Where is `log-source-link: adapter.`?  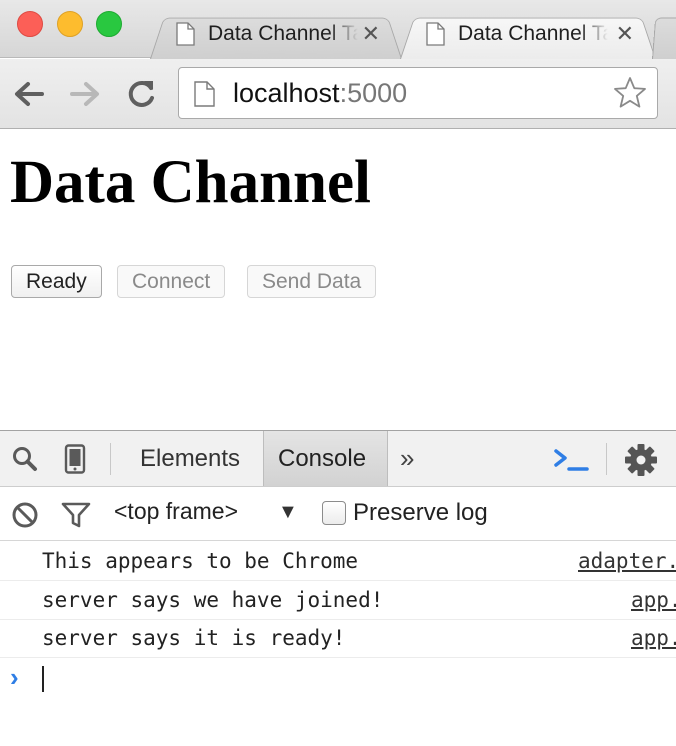 log-source-link: adapter. is located at coordinates (627, 561).